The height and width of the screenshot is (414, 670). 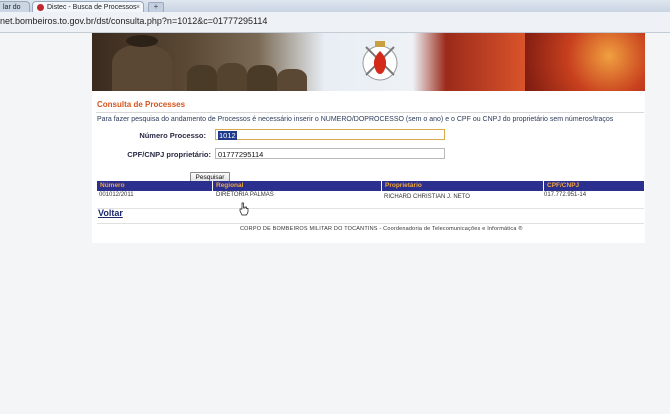 What do you see at coordinates (169, 154) in the screenshot?
I see `cpf-cnpj-label: CPF/CNPJ proprietário:` at bounding box center [169, 154].